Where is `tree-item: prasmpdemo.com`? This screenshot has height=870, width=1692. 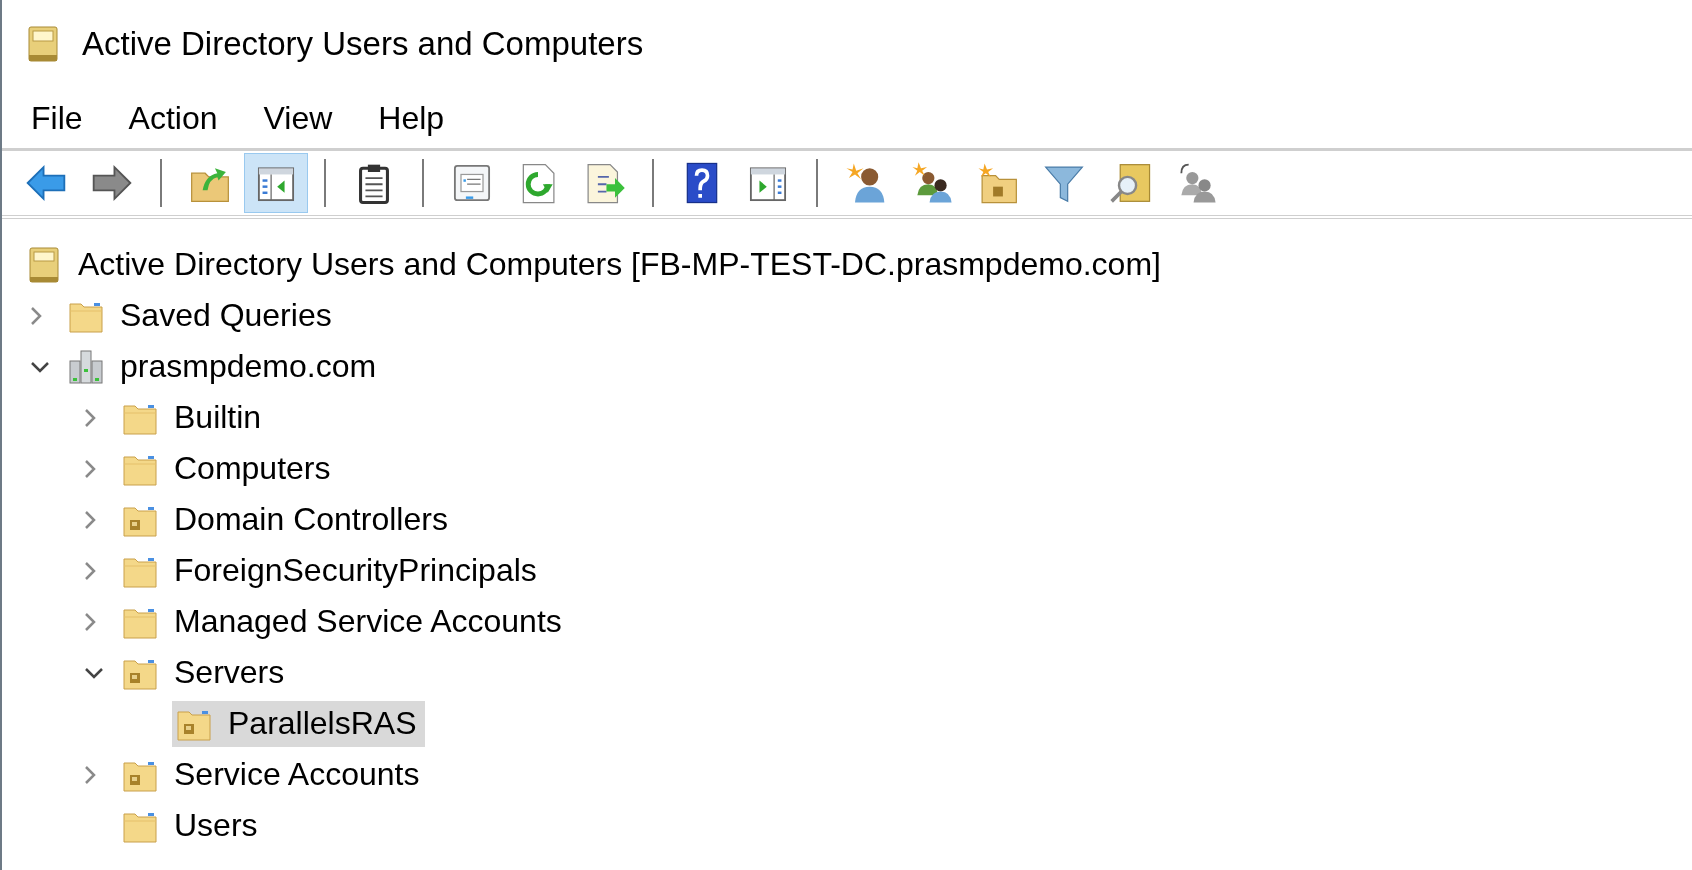 tree-item: prasmpdemo.com is located at coordinates (224, 366).